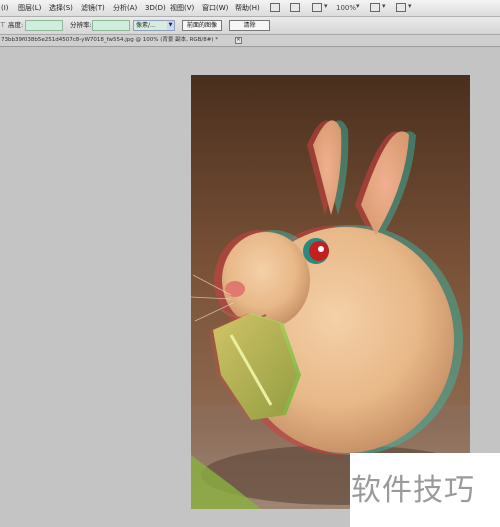 The image size is (500, 527). I want to click on menu-select: 选择(S), so click(61, 8).